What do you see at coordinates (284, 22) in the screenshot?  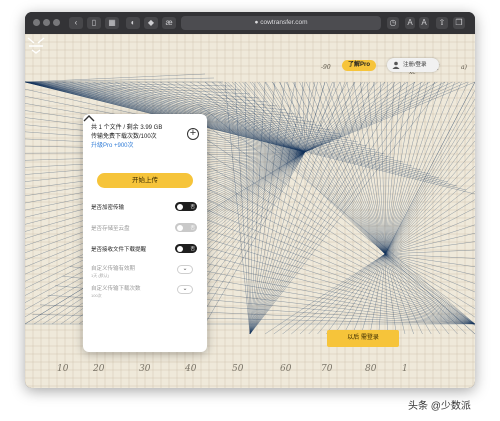 I see `address-text: cowtransfer.com` at bounding box center [284, 22].